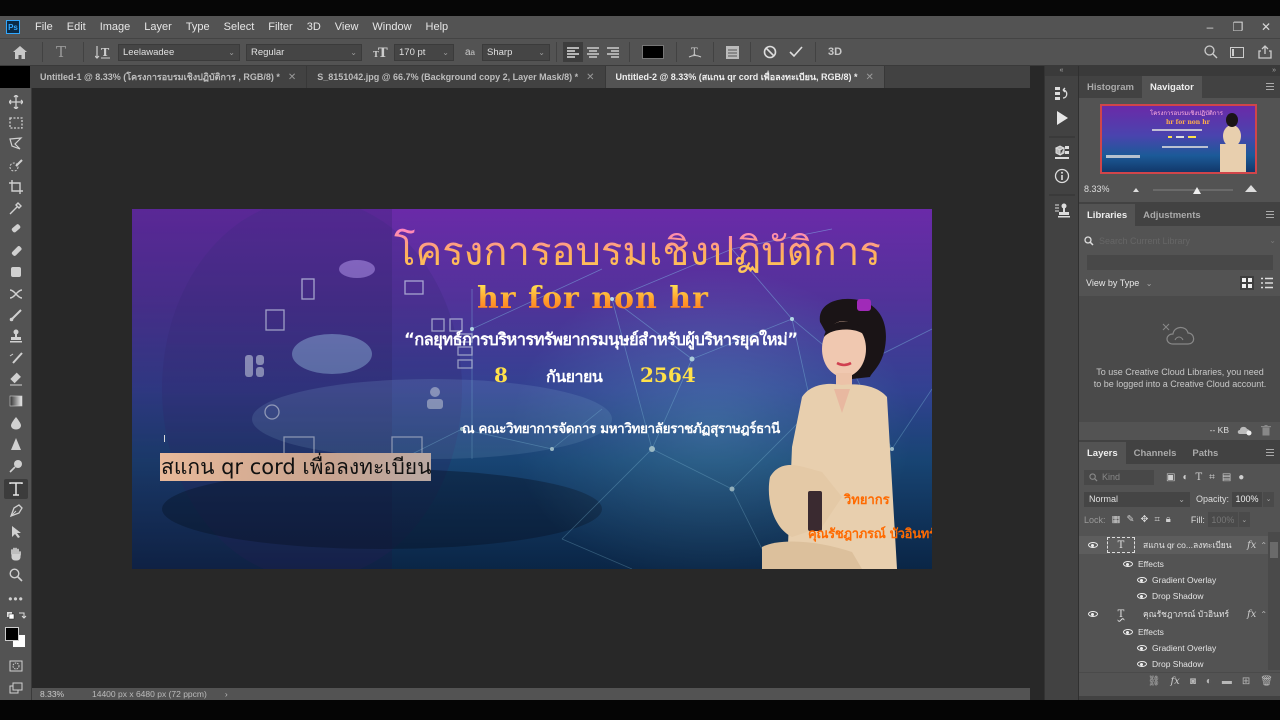 The height and width of the screenshot is (720, 1280). I want to click on align-right-button, so click(613, 52).